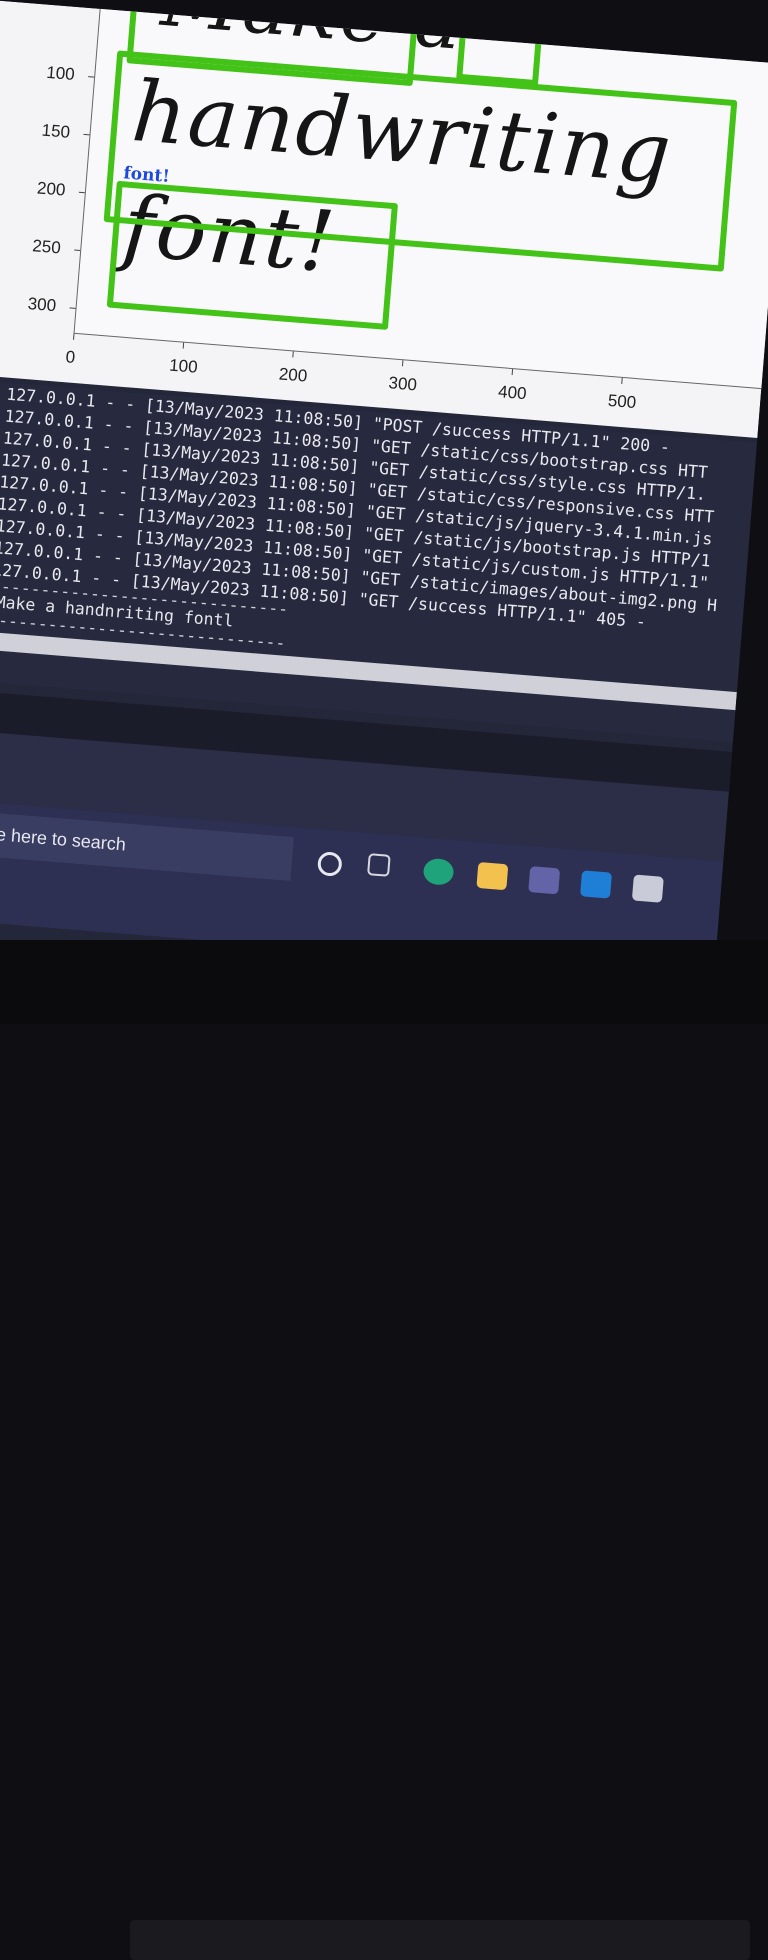 The image size is (768, 1960). I want to click on detection-box-font, so click(252, 255).